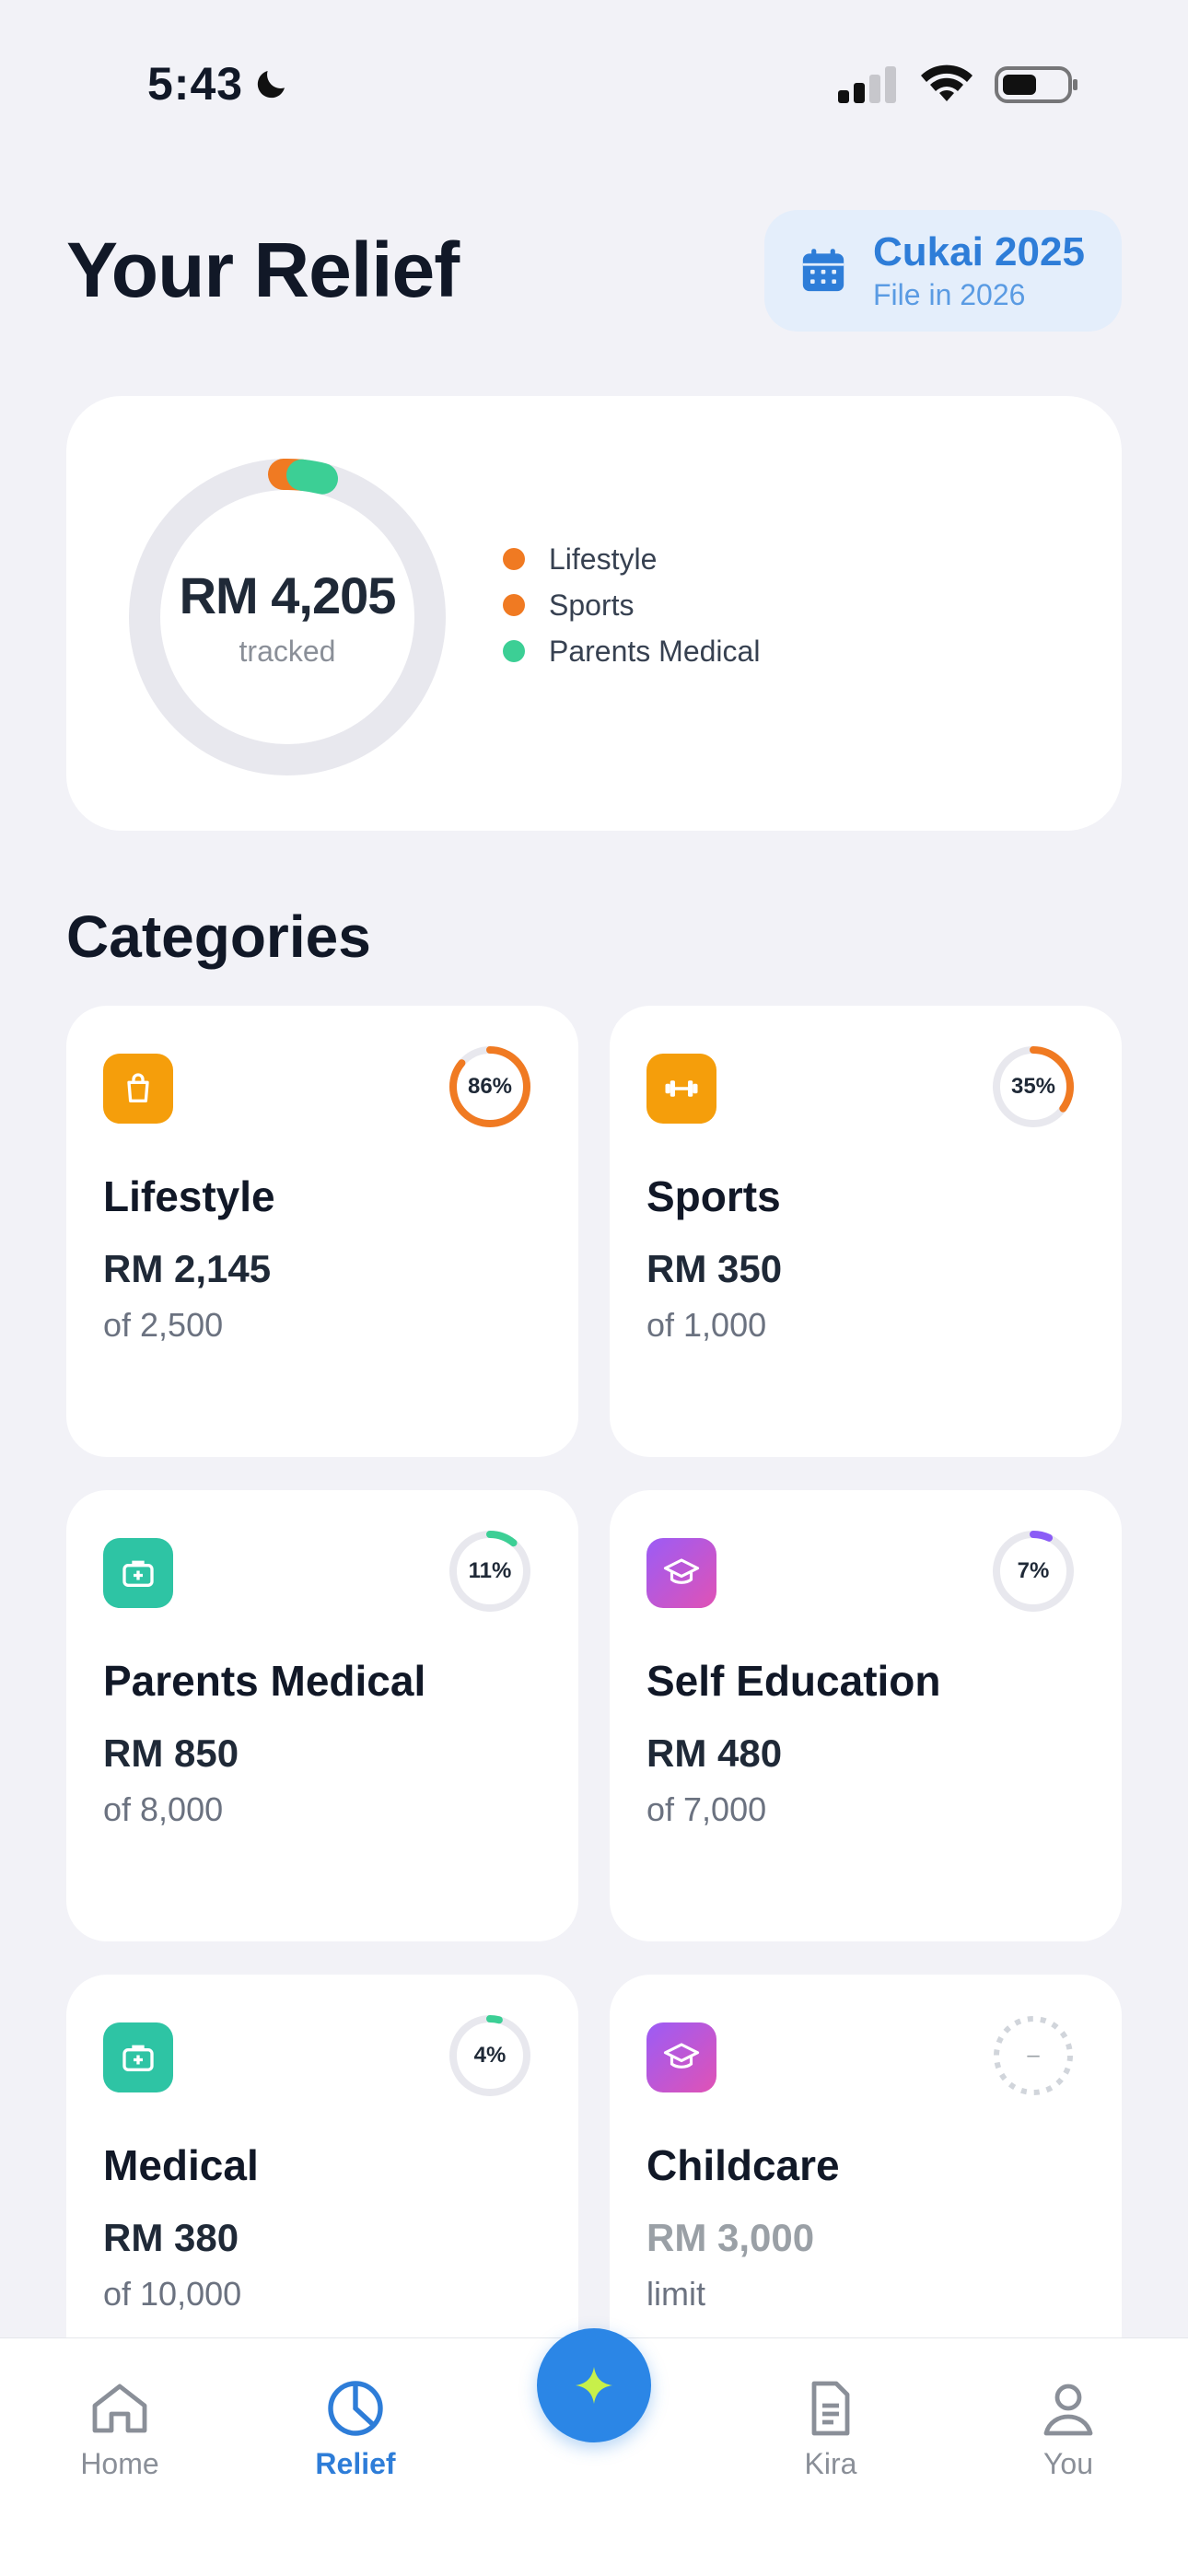 The height and width of the screenshot is (2576, 1188). What do you see at coordinates (681, 1089) in the screenshot?
I see `dumbbell-icon` at bounding box center [681, 1089].